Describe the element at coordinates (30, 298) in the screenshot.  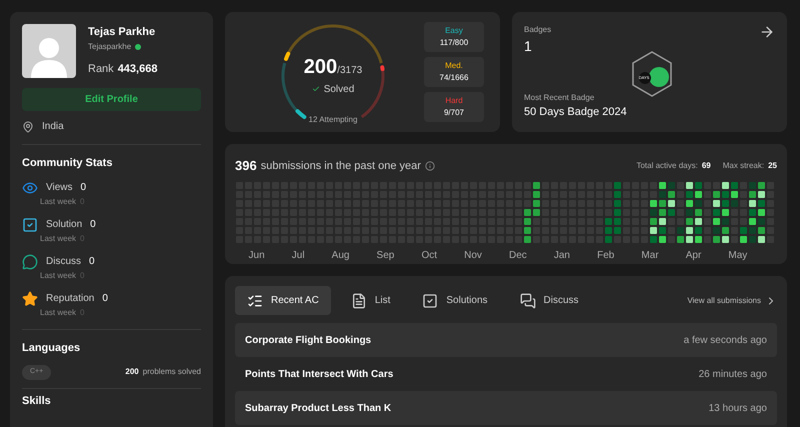
I see `star-icon` at that location.